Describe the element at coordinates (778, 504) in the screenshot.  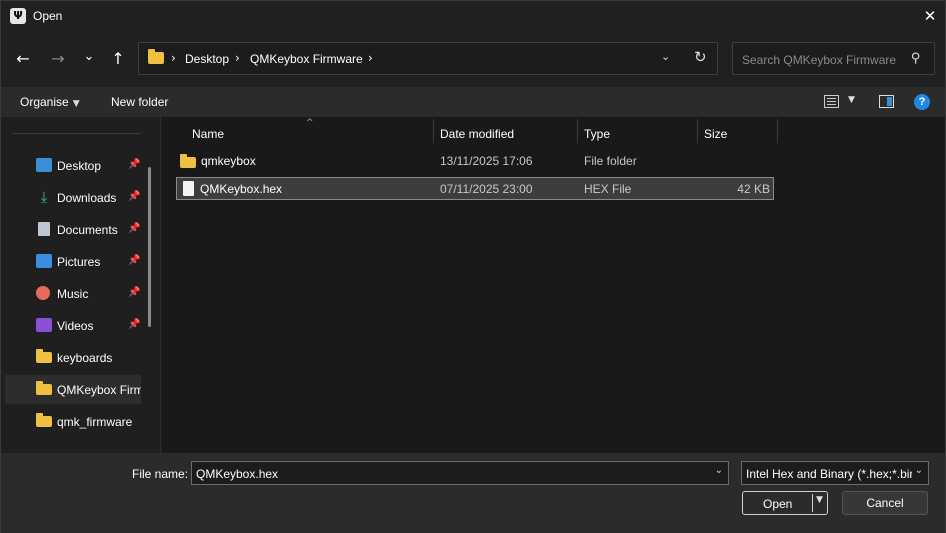
I see `open-button-label: Open` at that location.